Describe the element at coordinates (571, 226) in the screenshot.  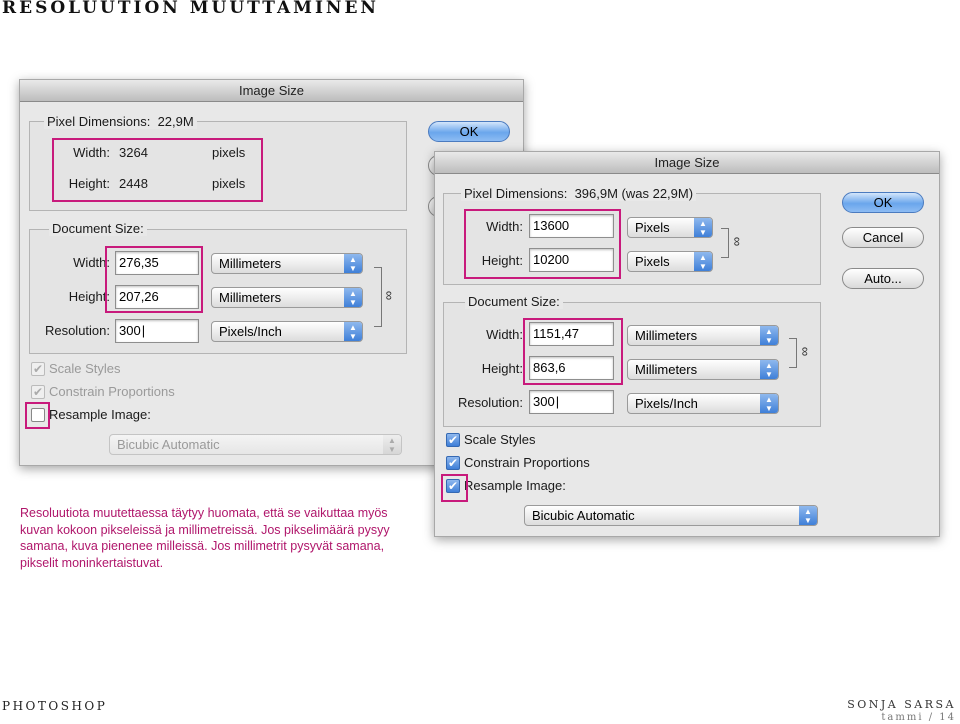
I see `pixel-width-field: 13600` at that location.